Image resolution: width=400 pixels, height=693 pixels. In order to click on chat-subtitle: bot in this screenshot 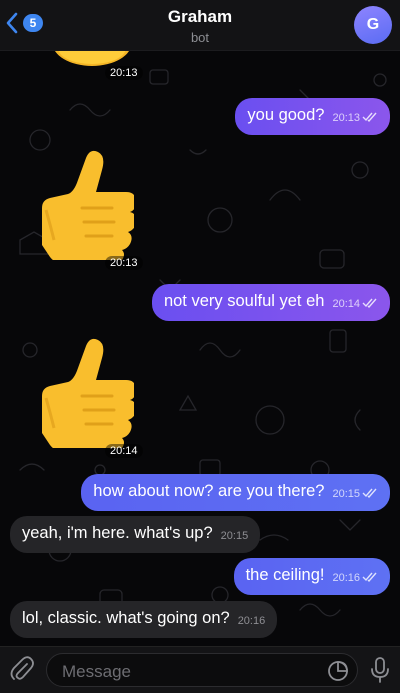, I will do `click(200, 37)`.